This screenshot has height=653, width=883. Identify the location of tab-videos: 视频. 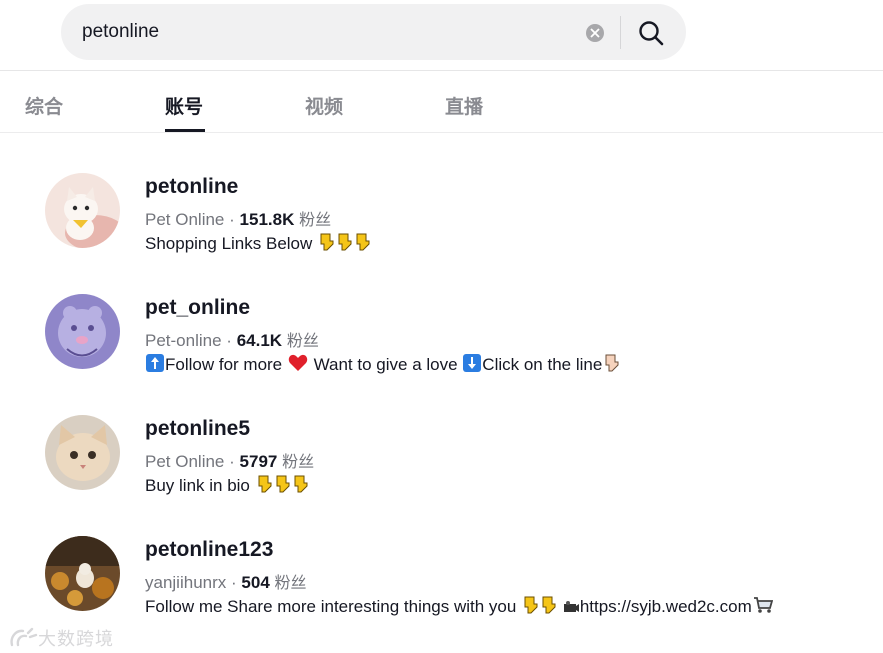
(324, 112).